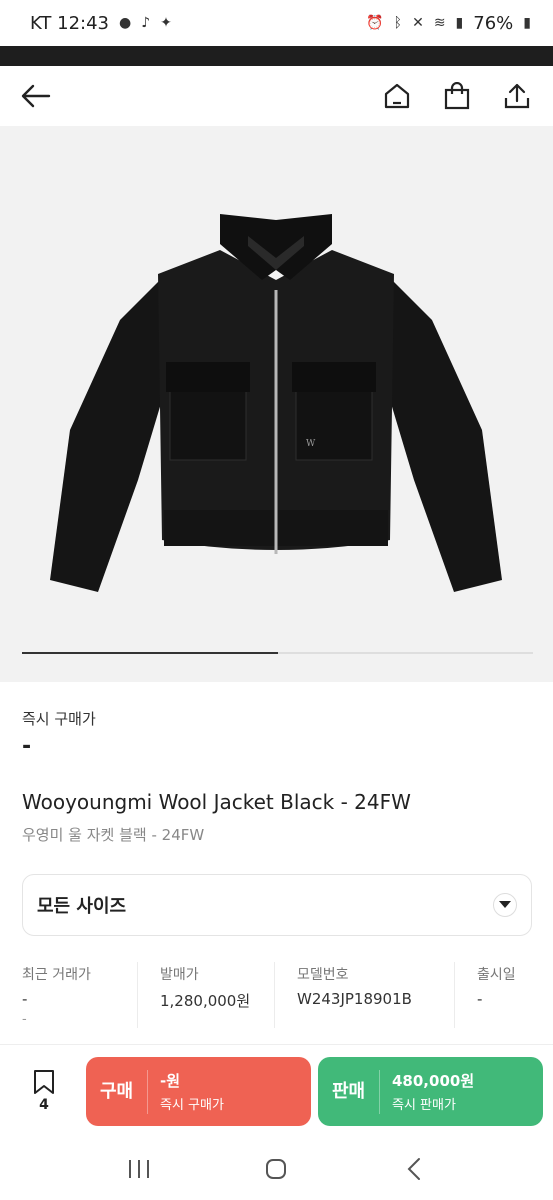 The image size is (553, 1200). I want to click on home-button, so click(397, 96).